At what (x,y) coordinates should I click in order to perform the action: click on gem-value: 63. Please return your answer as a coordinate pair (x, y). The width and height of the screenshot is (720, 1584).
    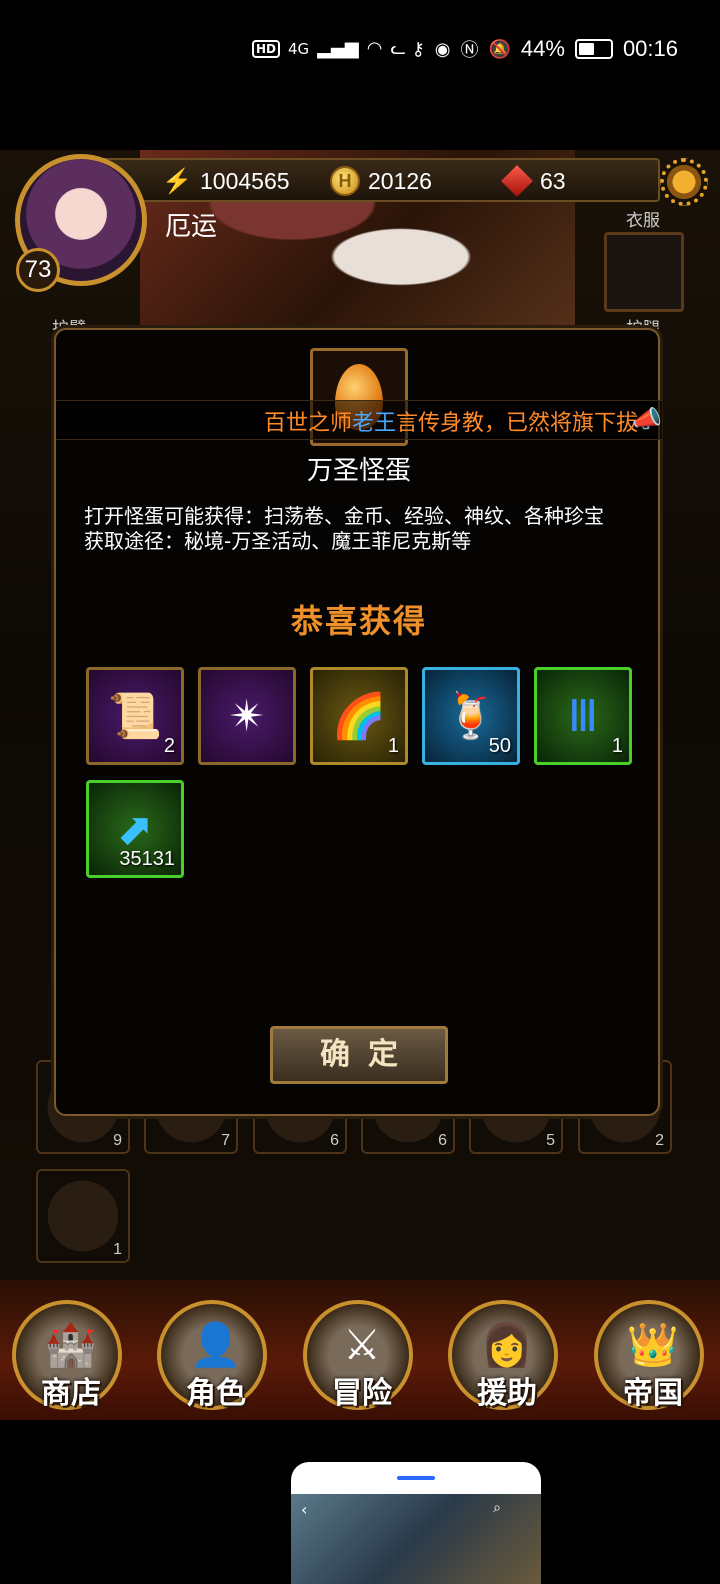
    Looking at the image, I should click on (553, 180).